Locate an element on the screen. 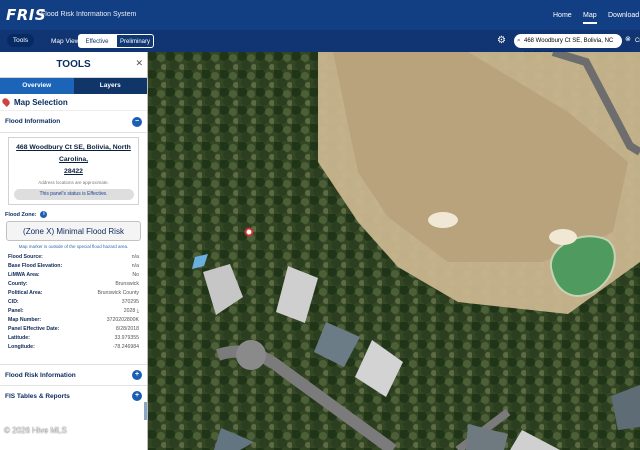 Image resolution: width=640 pixels, height=450 pixels. fis-tables-header: FIS Tables & Reports + is located at coordinates (73, 395).